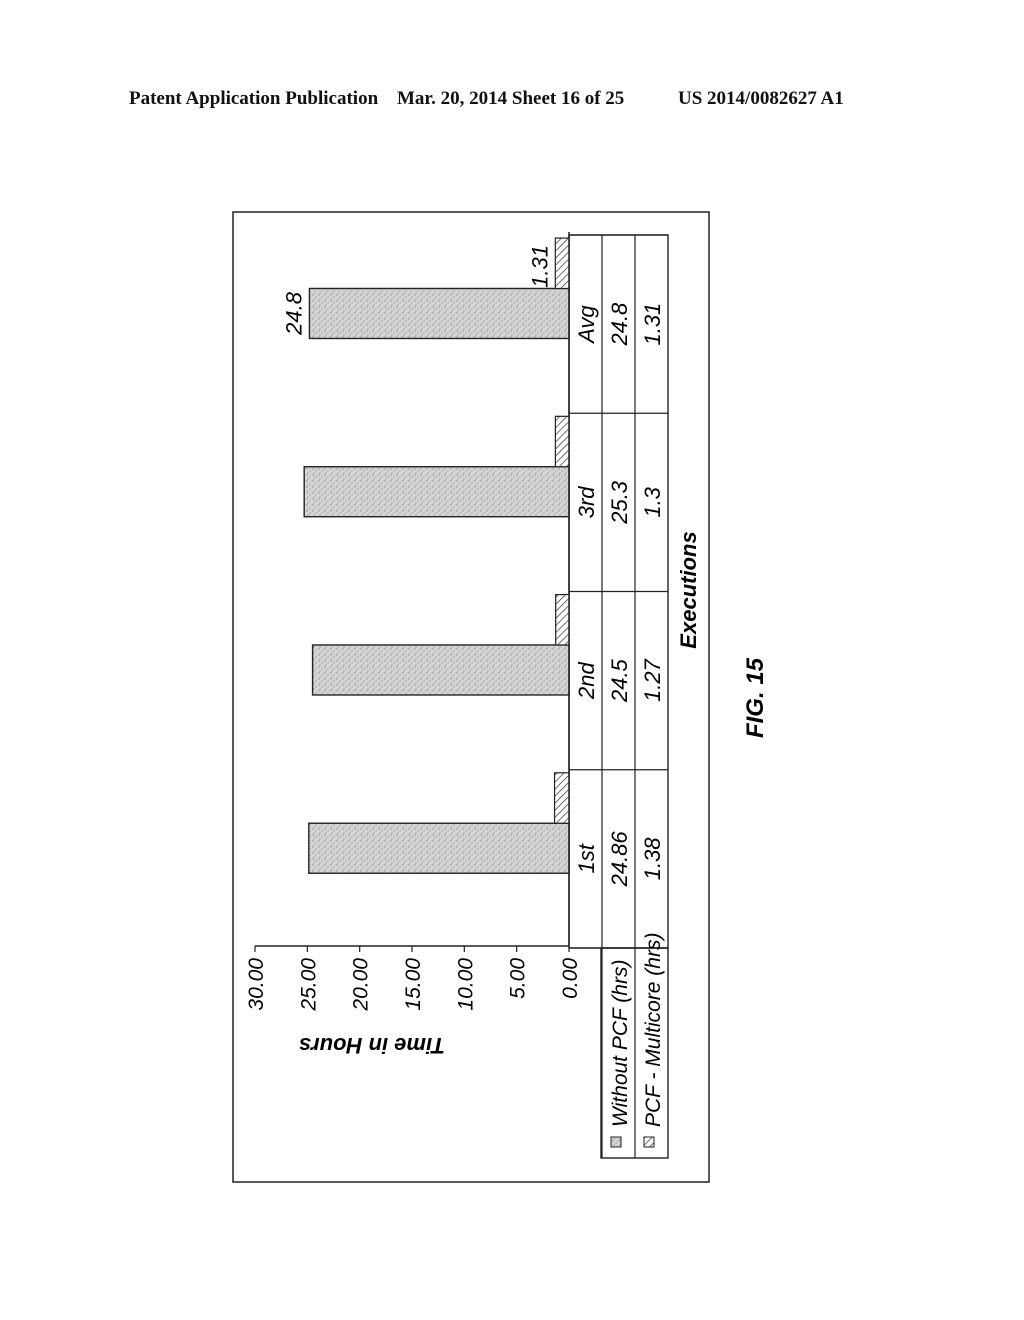 This screenshot has height=1320, width=1024. What do you see at coordinates (619, 502) in the screenshot?
I see `table-cell: 25.3` at bounding box center [619, 502].